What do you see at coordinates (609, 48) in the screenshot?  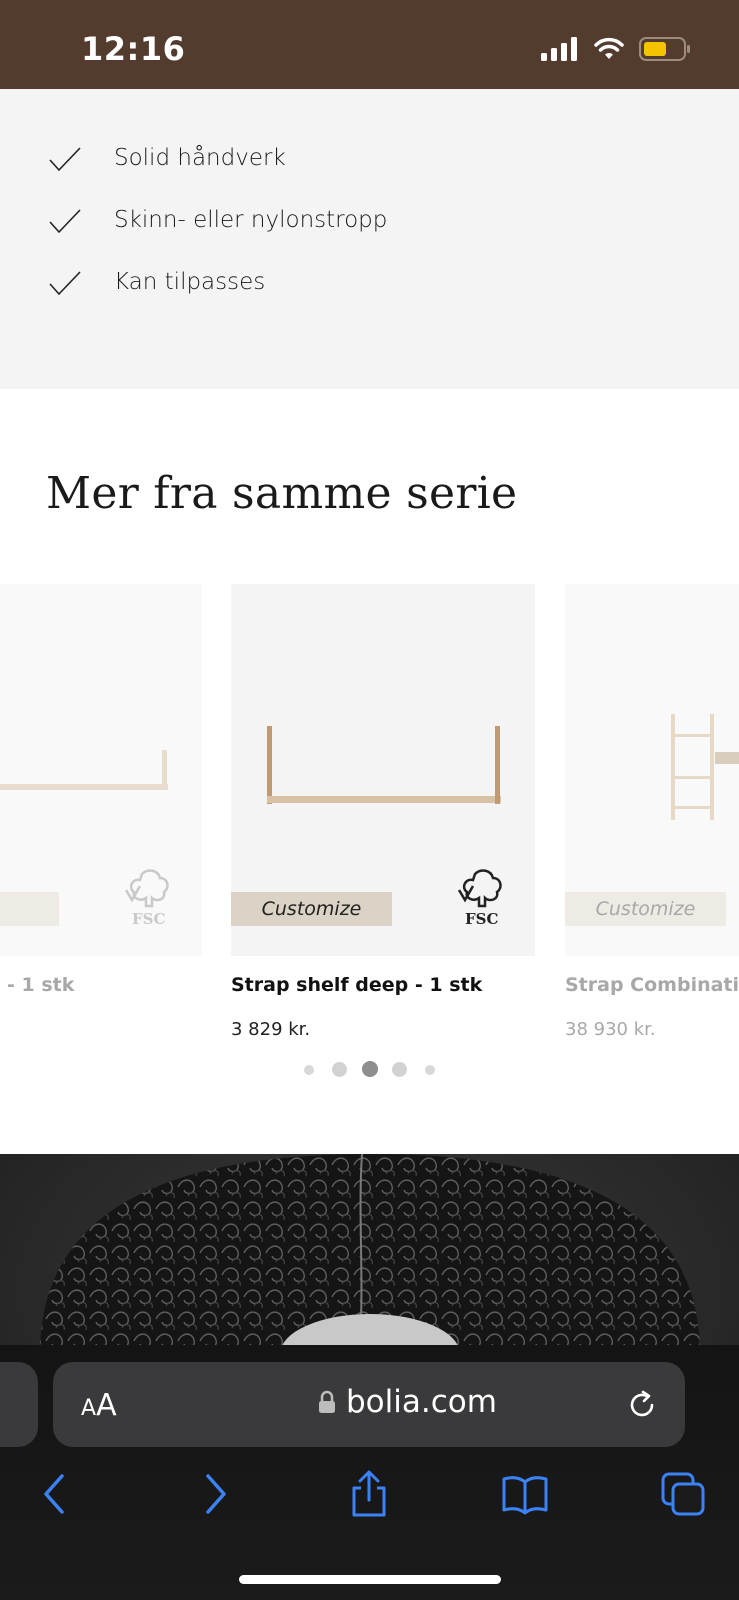 I see `wifi-icon` at bounding box center [609, 48].